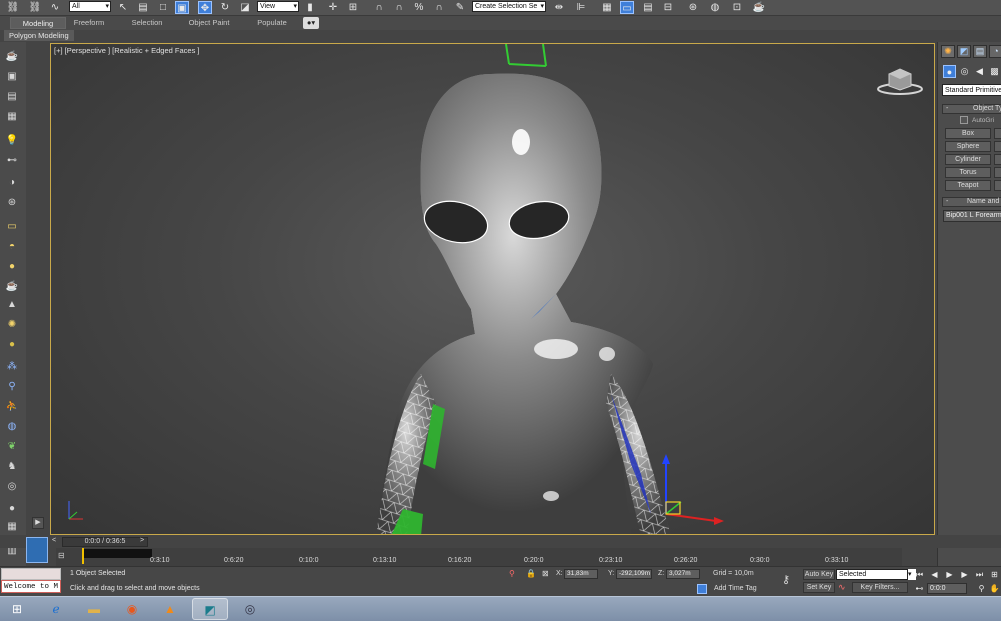 Image resolution: width=1001 pixels, height=621 pixels. I want to click on unlink-selection-icon: ⛓, so click(35, 7).